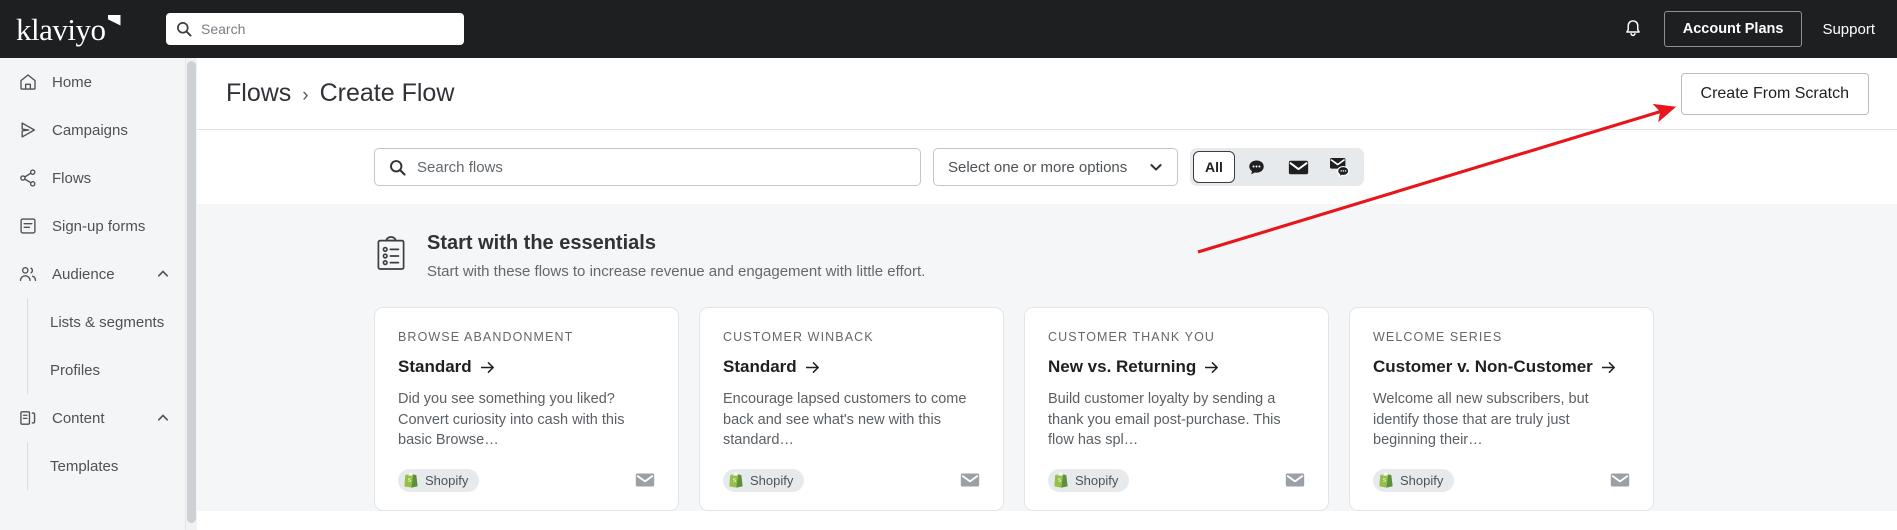 This screenshot has width=1897, height=530. I want to click on sidebar-scrollbar-thumb, so click(191, 292).